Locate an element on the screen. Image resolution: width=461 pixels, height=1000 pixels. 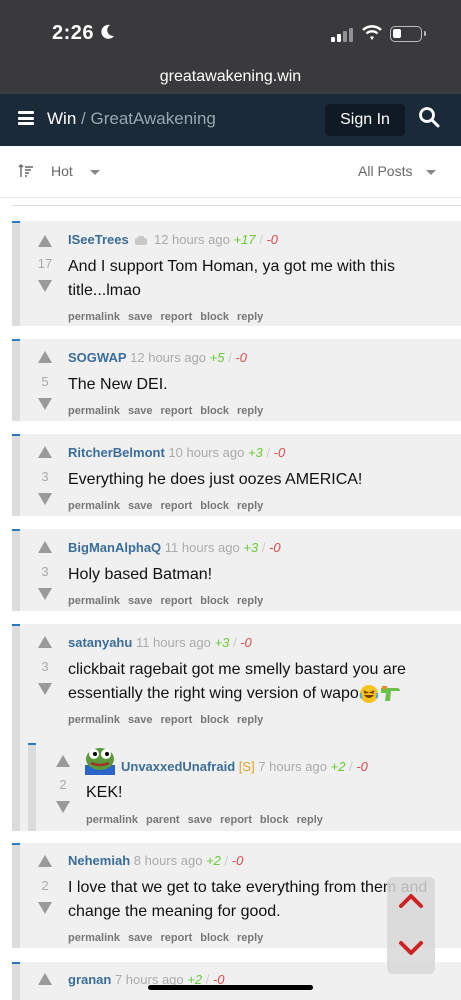
comment-meta: satanyahu 11 hours ago +3 / -0 is located at coordinates (160, 642).